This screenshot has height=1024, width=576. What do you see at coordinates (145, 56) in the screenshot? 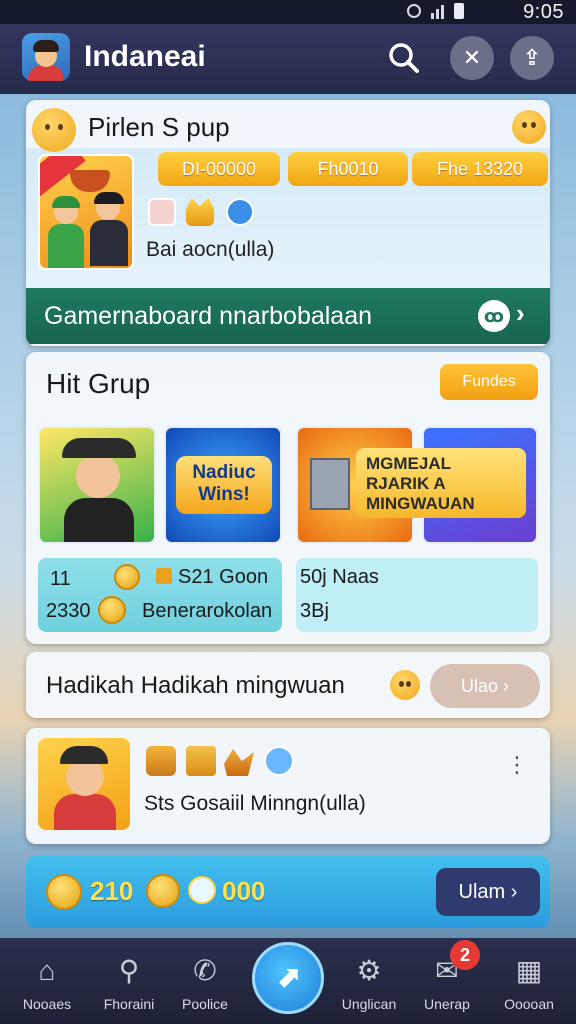
I see `app-title: Indaneai` at bounding box center [145, 56].